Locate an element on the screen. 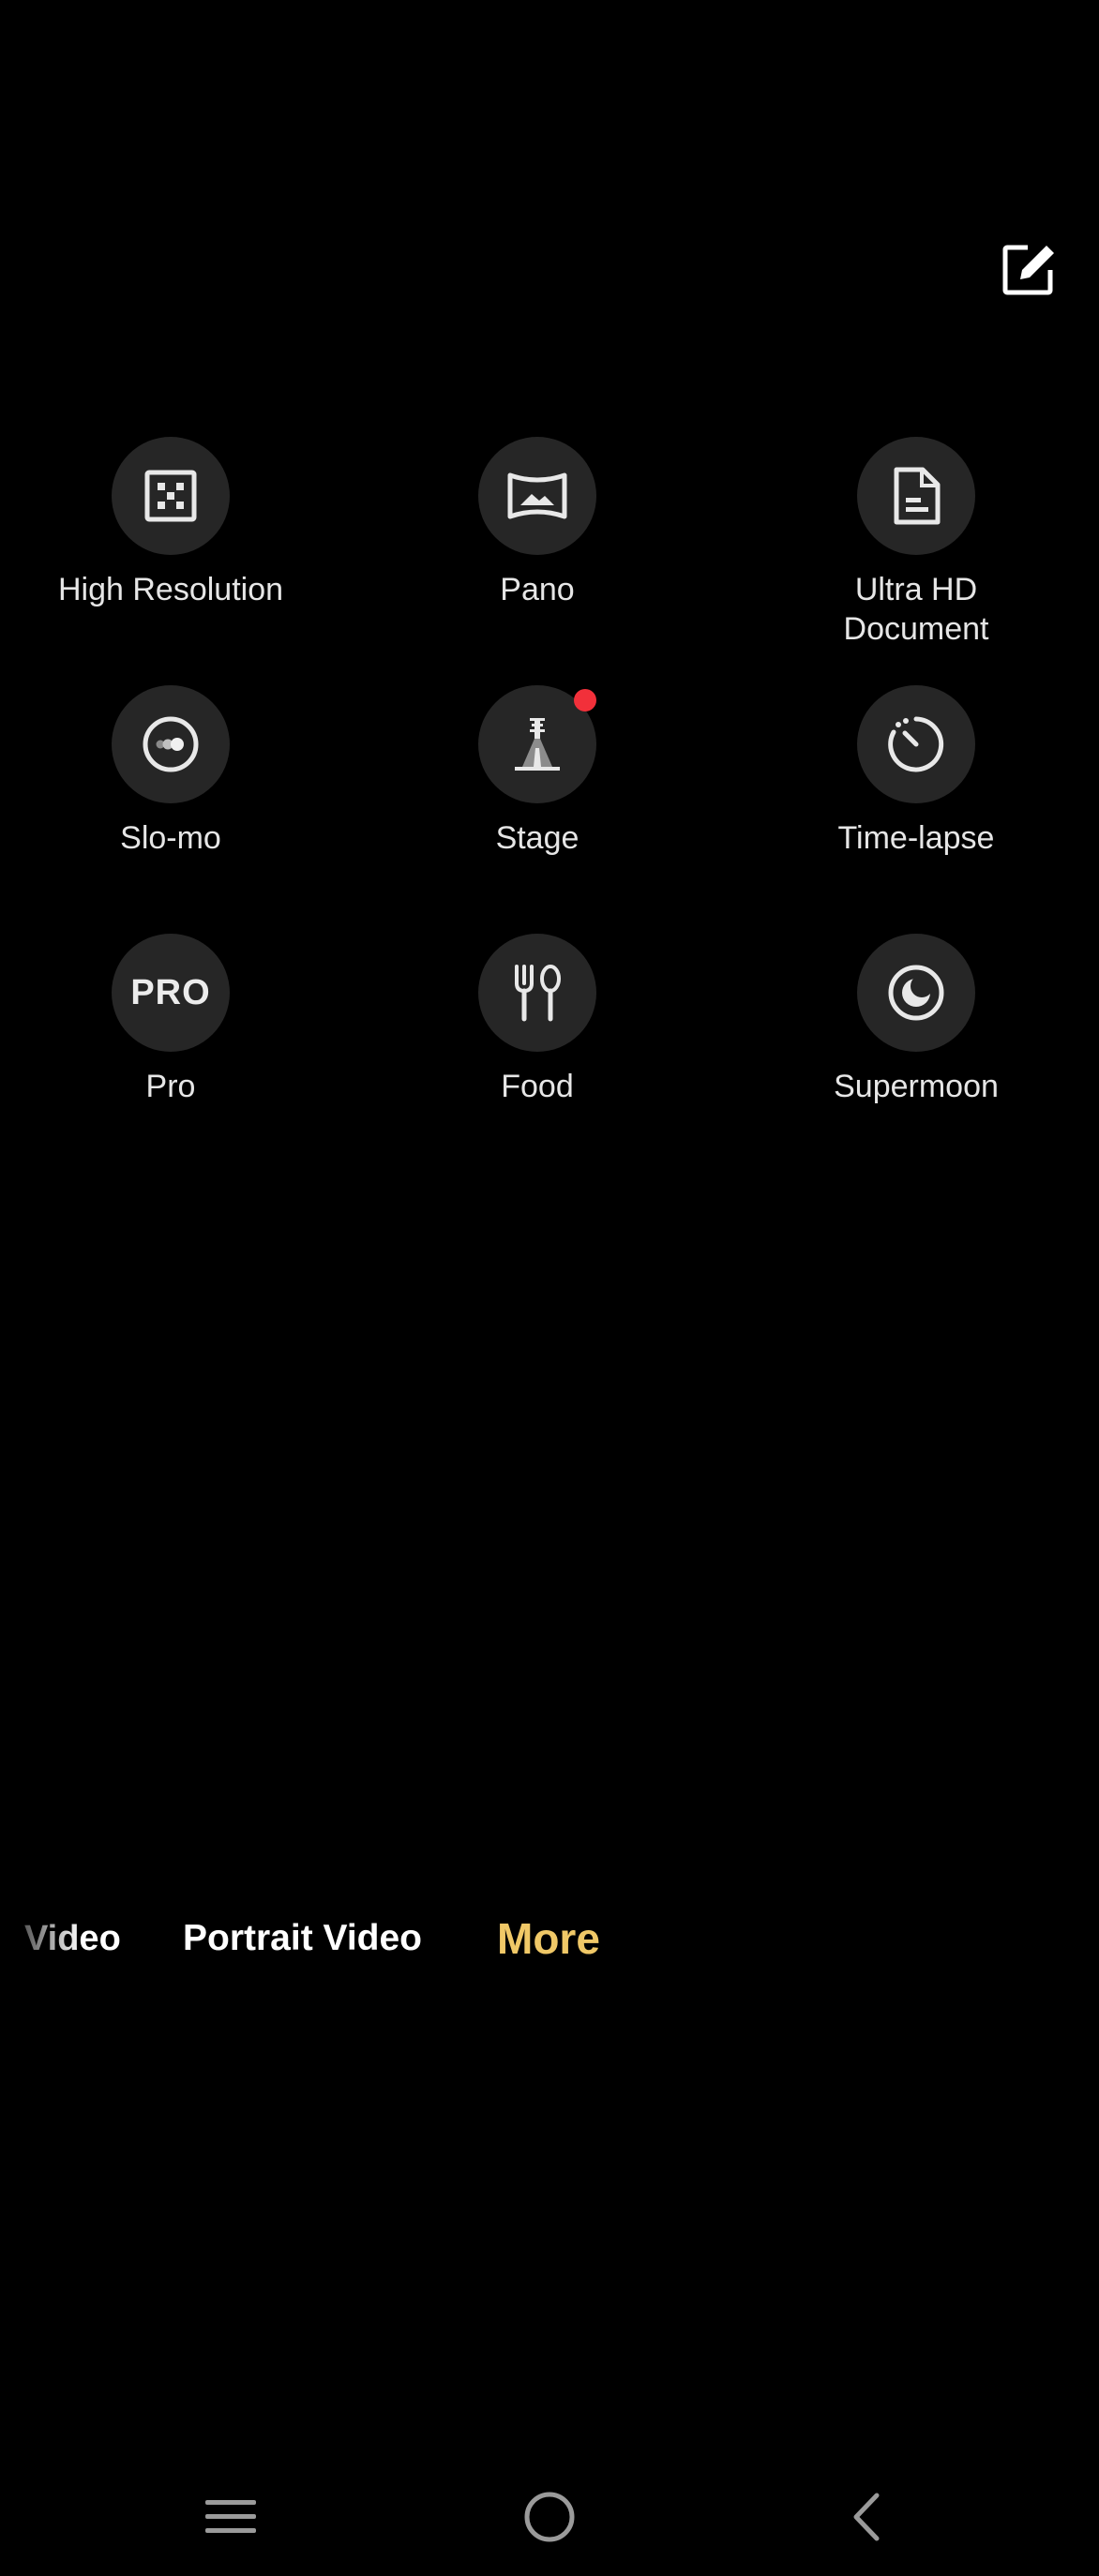 The width and height of the screenshot is (1099, 2576). new-badge is located at coordinates (585, 700).